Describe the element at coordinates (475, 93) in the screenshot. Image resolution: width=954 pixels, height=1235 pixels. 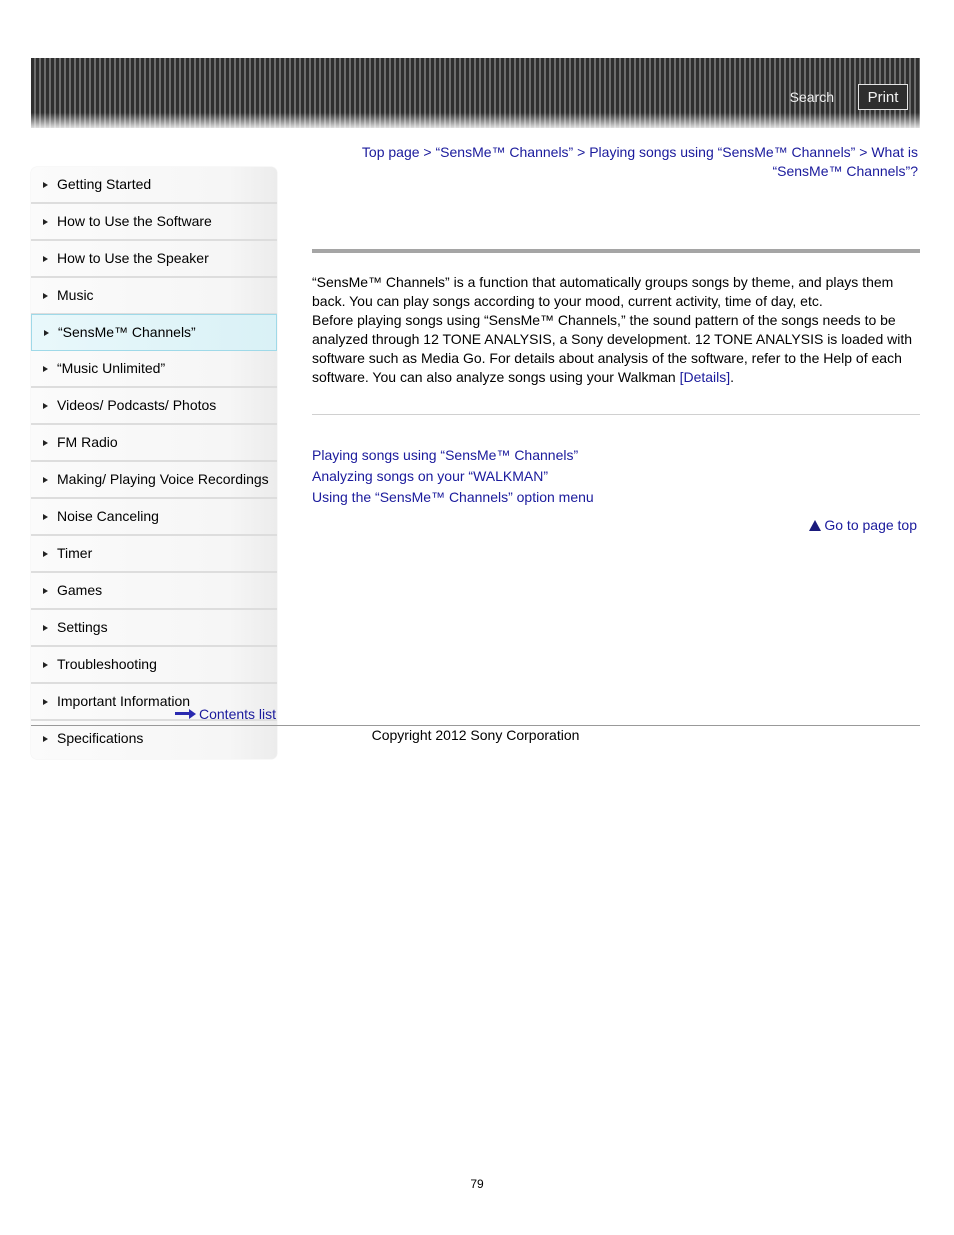
I see `header-banner: Search Print` at that location.